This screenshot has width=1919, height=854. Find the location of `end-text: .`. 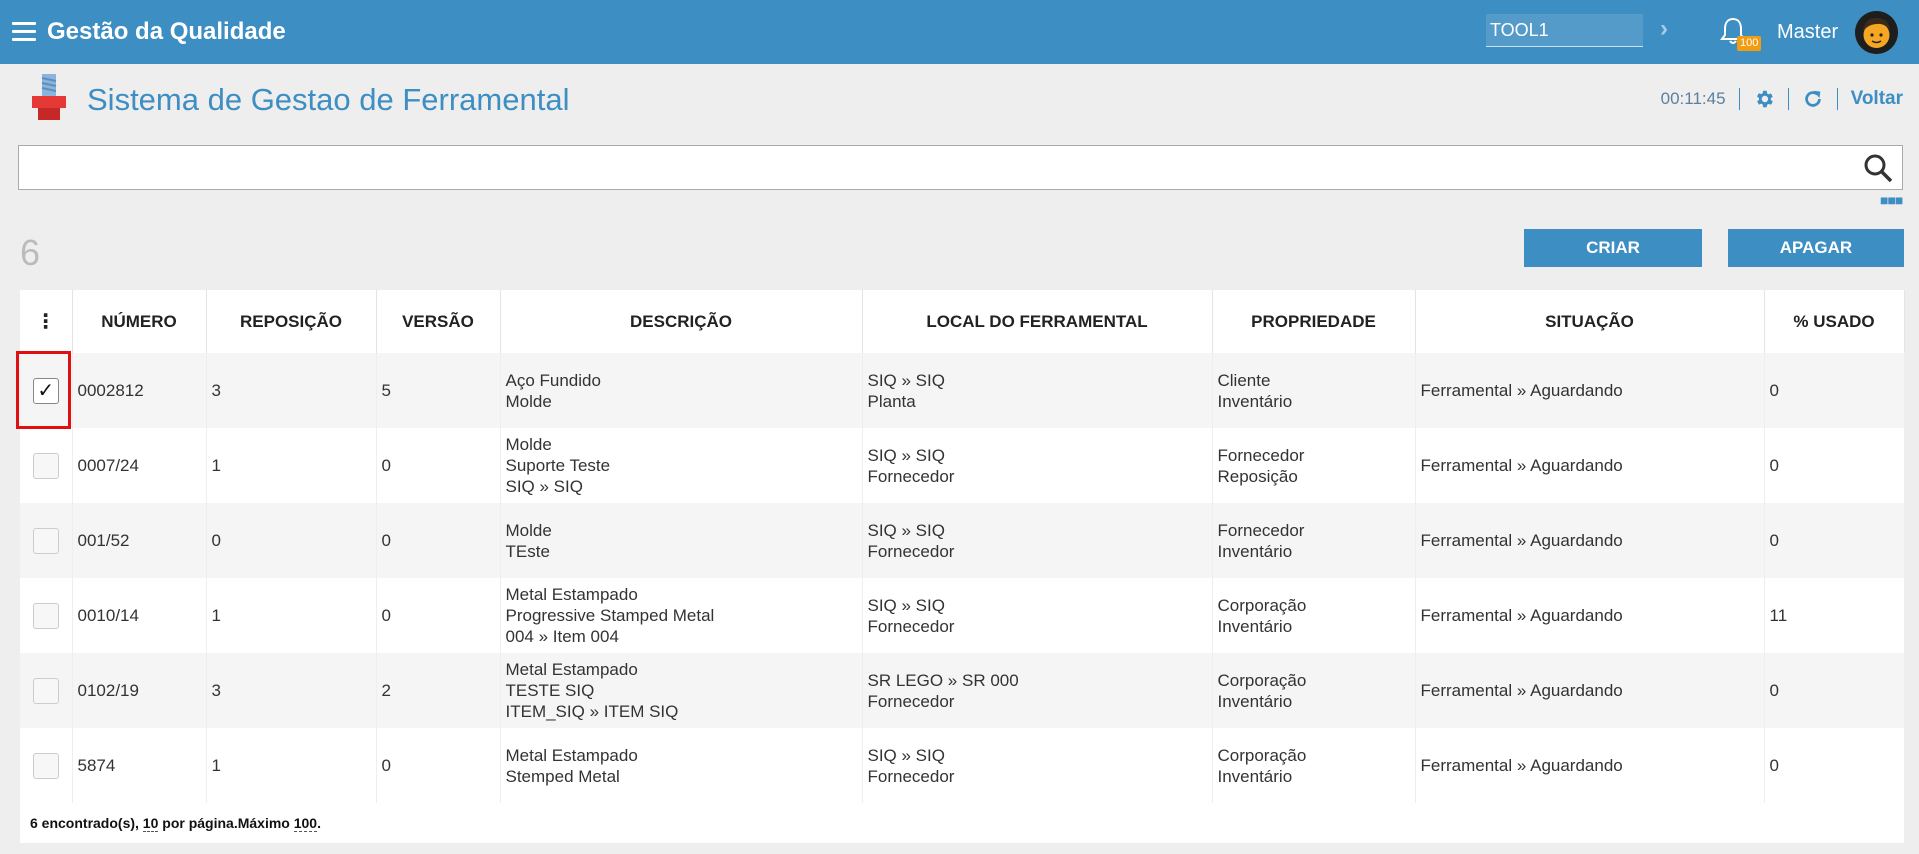

end-text: . is located at coordinates (319, 823).